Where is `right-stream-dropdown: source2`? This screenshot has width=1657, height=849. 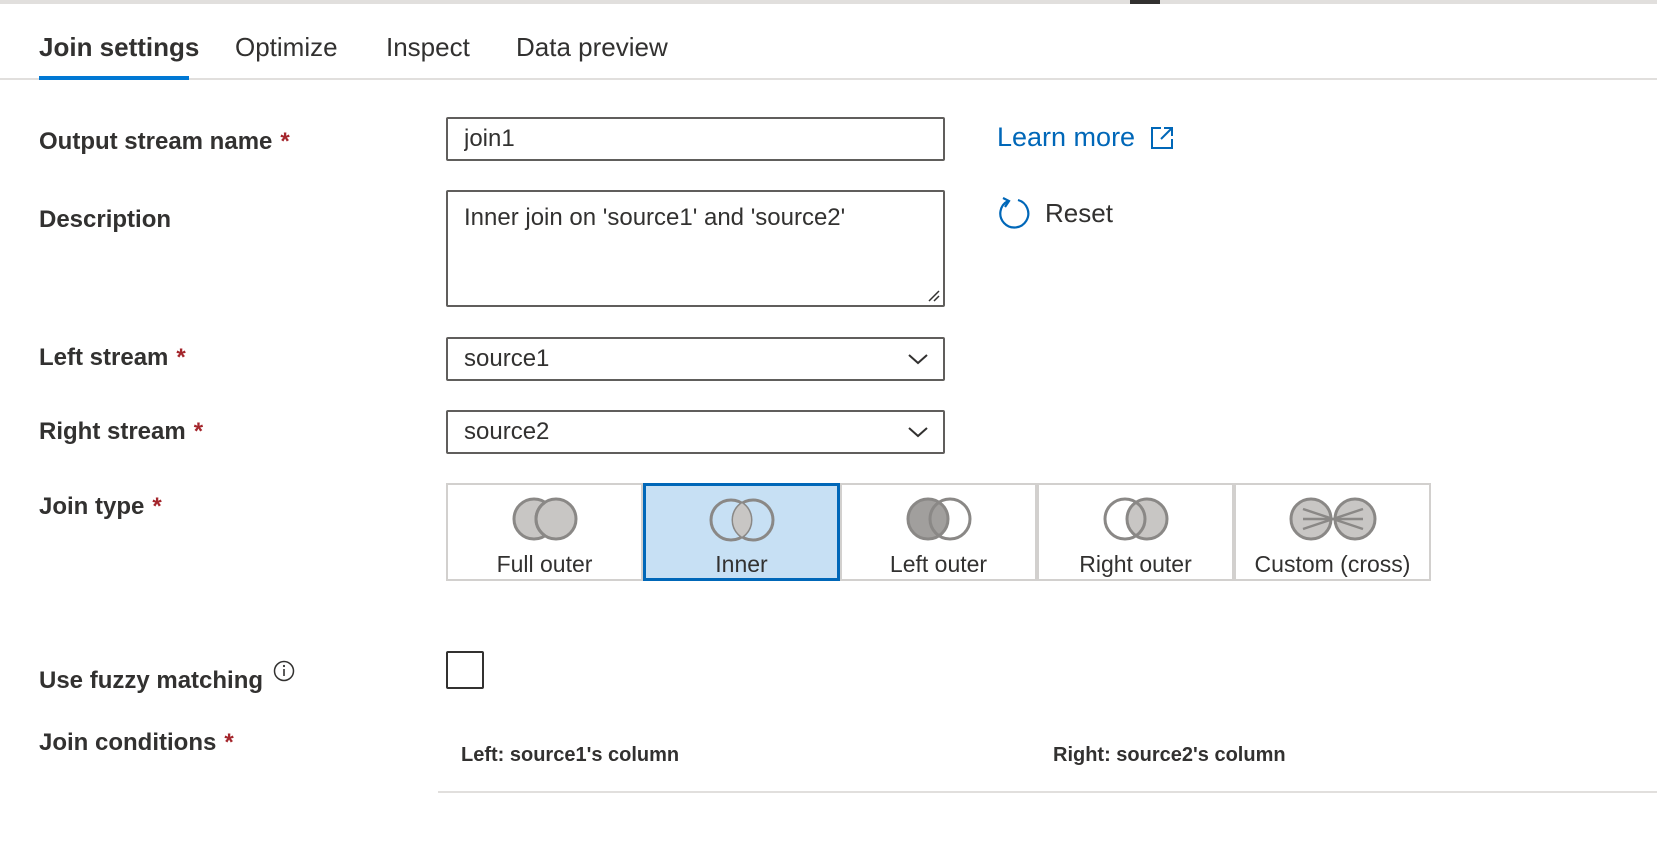 right-stream-dropdown: source2 is located at coordinates (695, 432).